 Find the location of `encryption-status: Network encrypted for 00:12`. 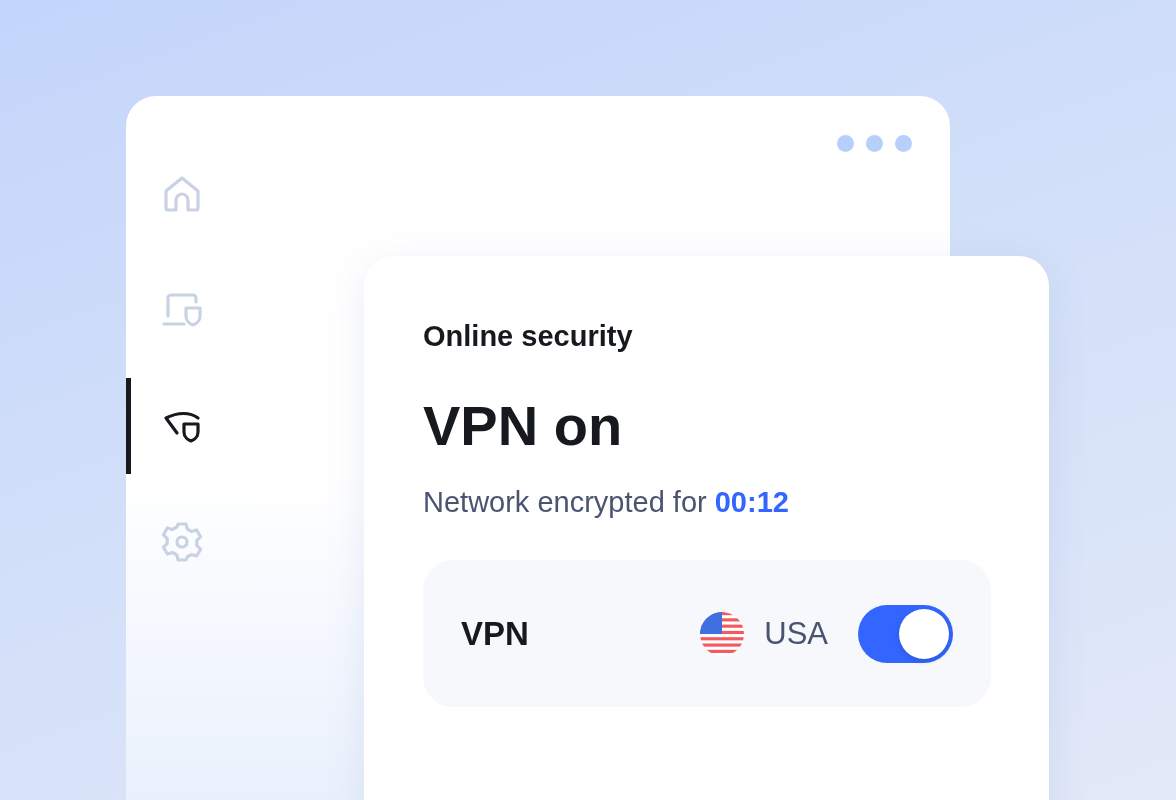

encryption-status: Network encrypted for 00:12 is located at coordinates (606, 502).